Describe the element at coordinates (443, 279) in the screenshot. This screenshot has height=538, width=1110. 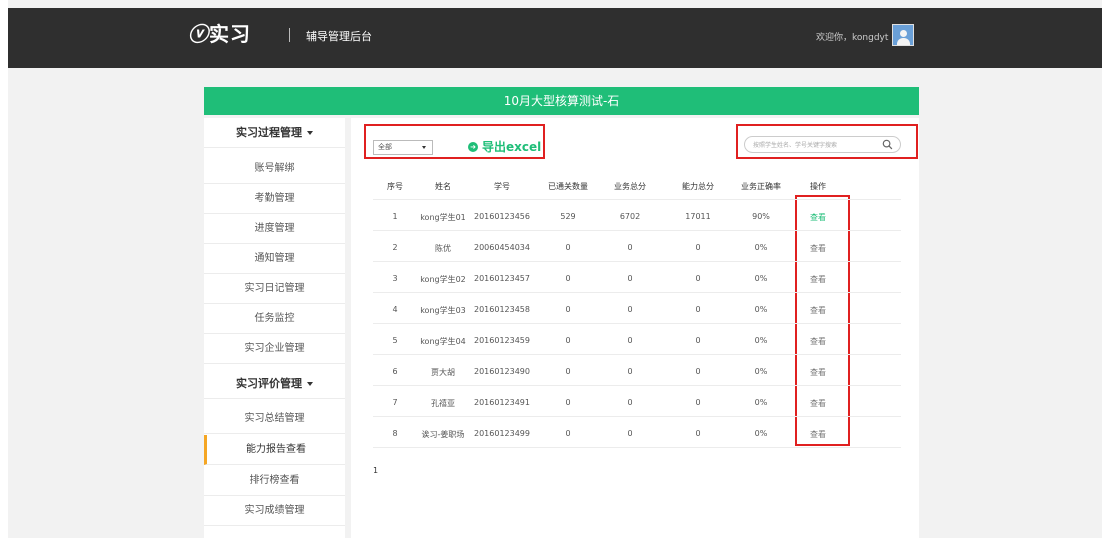
I see `table-cell: kong学生02` at that location.